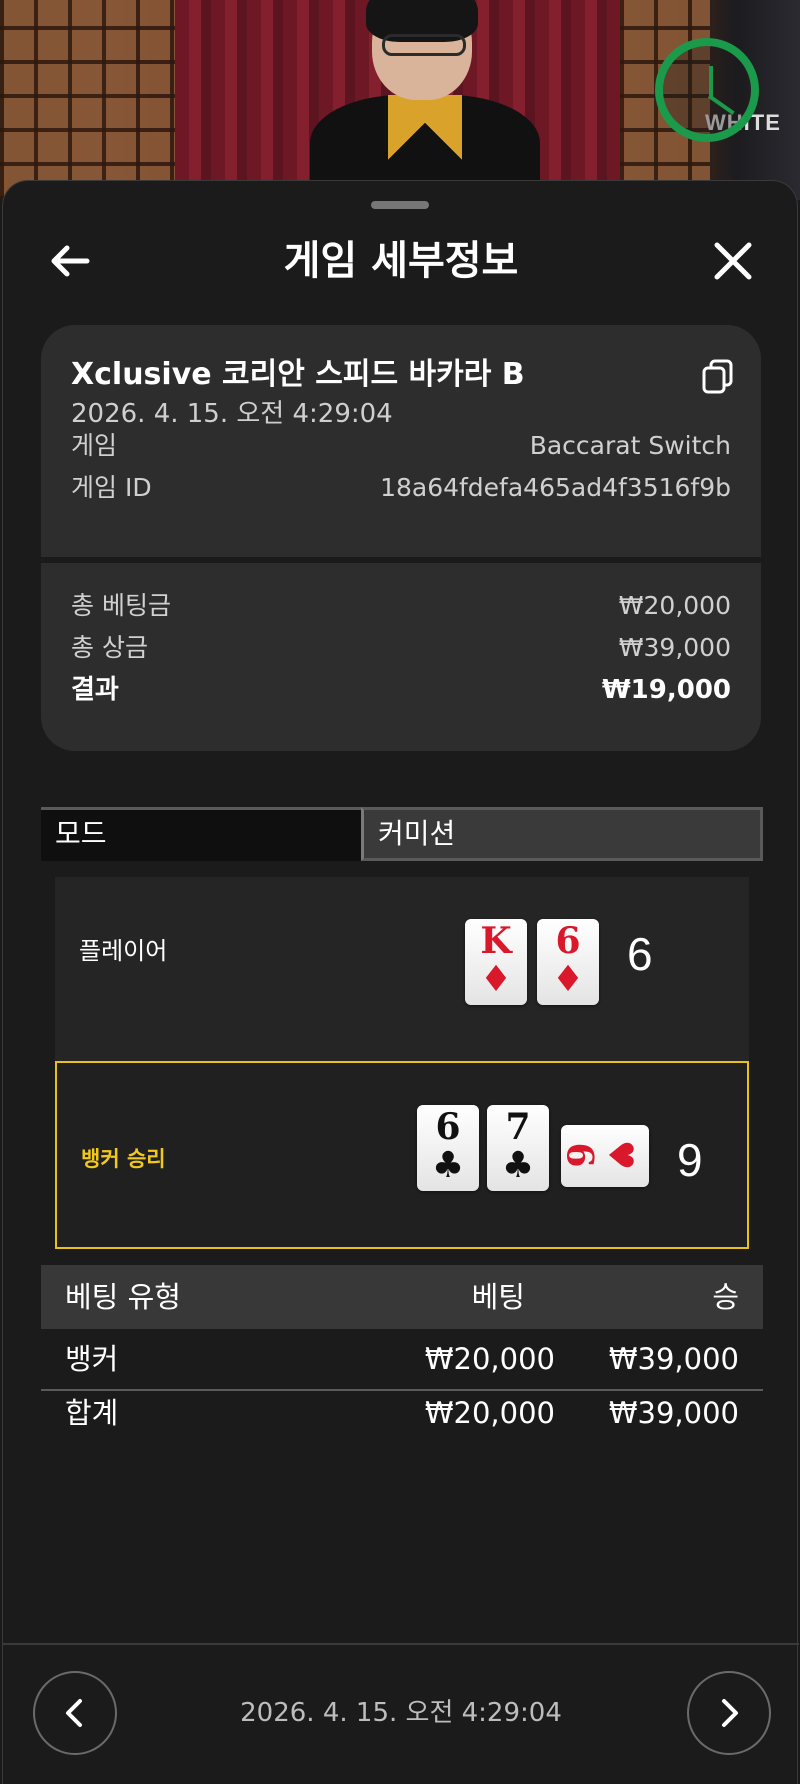 The image size is (800, 1784). Describe the element at coordinates (562, 834) in the screenshot. I see `tab-commission: 커미션` at that location.